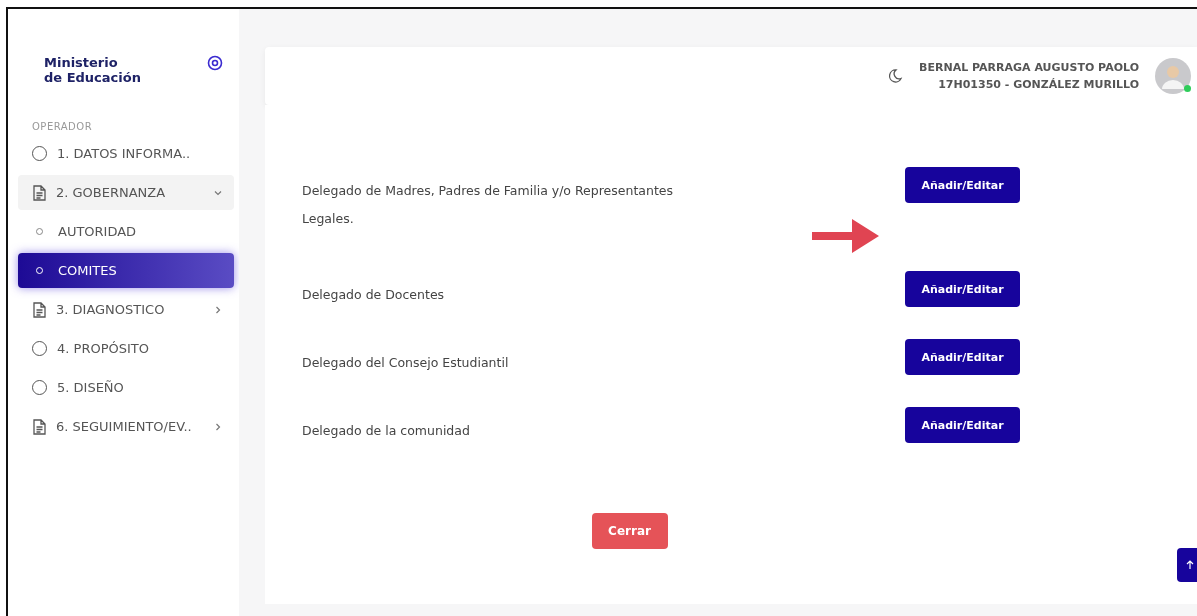 The height and width of the screenshot is (616, 1197). I want to click on sidebar-item: AUTORIDAD, so click(126, 231).